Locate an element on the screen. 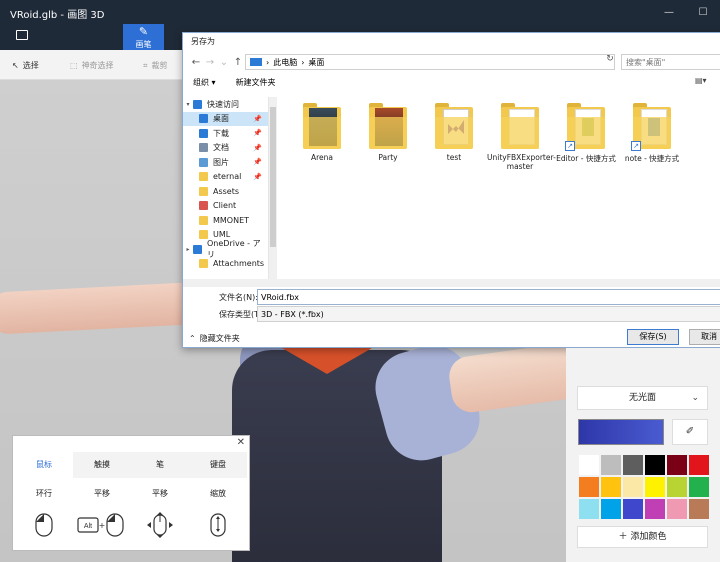 The image size is (720, 562). tab-mouse: 鼠标 is located at coordinates (44, 465).